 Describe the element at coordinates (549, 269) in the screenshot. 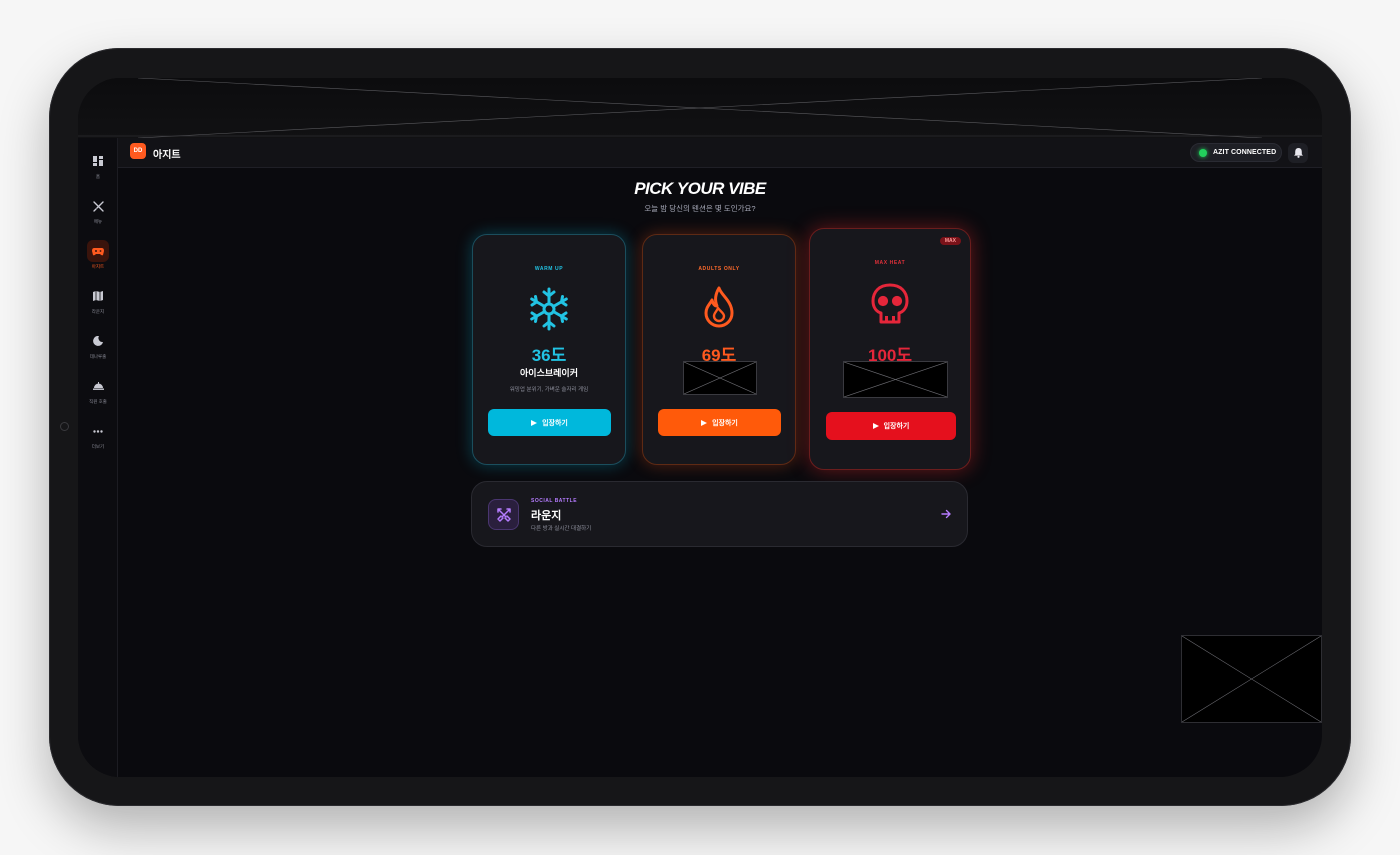

I see `card-tag: WARM UP` at that location.